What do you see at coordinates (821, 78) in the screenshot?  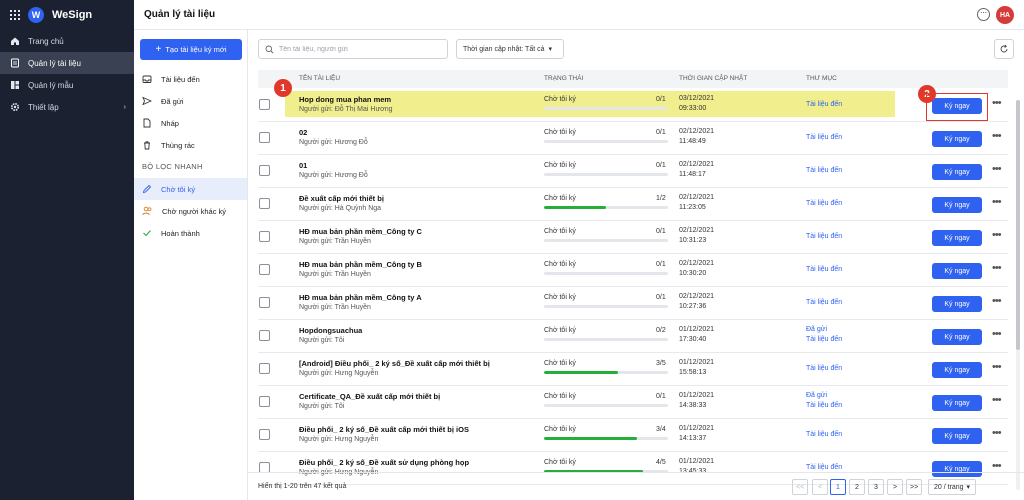 I see `column-header-folder: THƯ MỤC` at bounding box center [821, 78].